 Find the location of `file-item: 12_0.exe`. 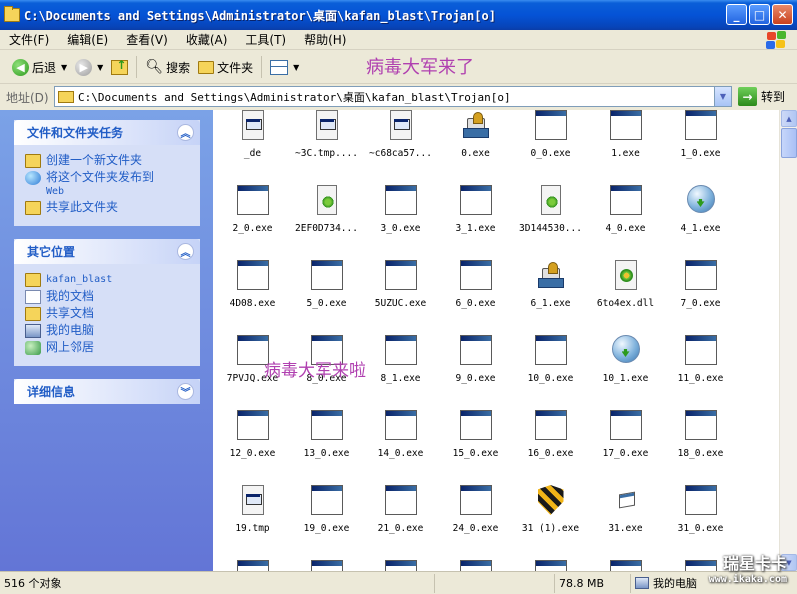

file-item: 12_0.exe is located at coordinates (252, 434).